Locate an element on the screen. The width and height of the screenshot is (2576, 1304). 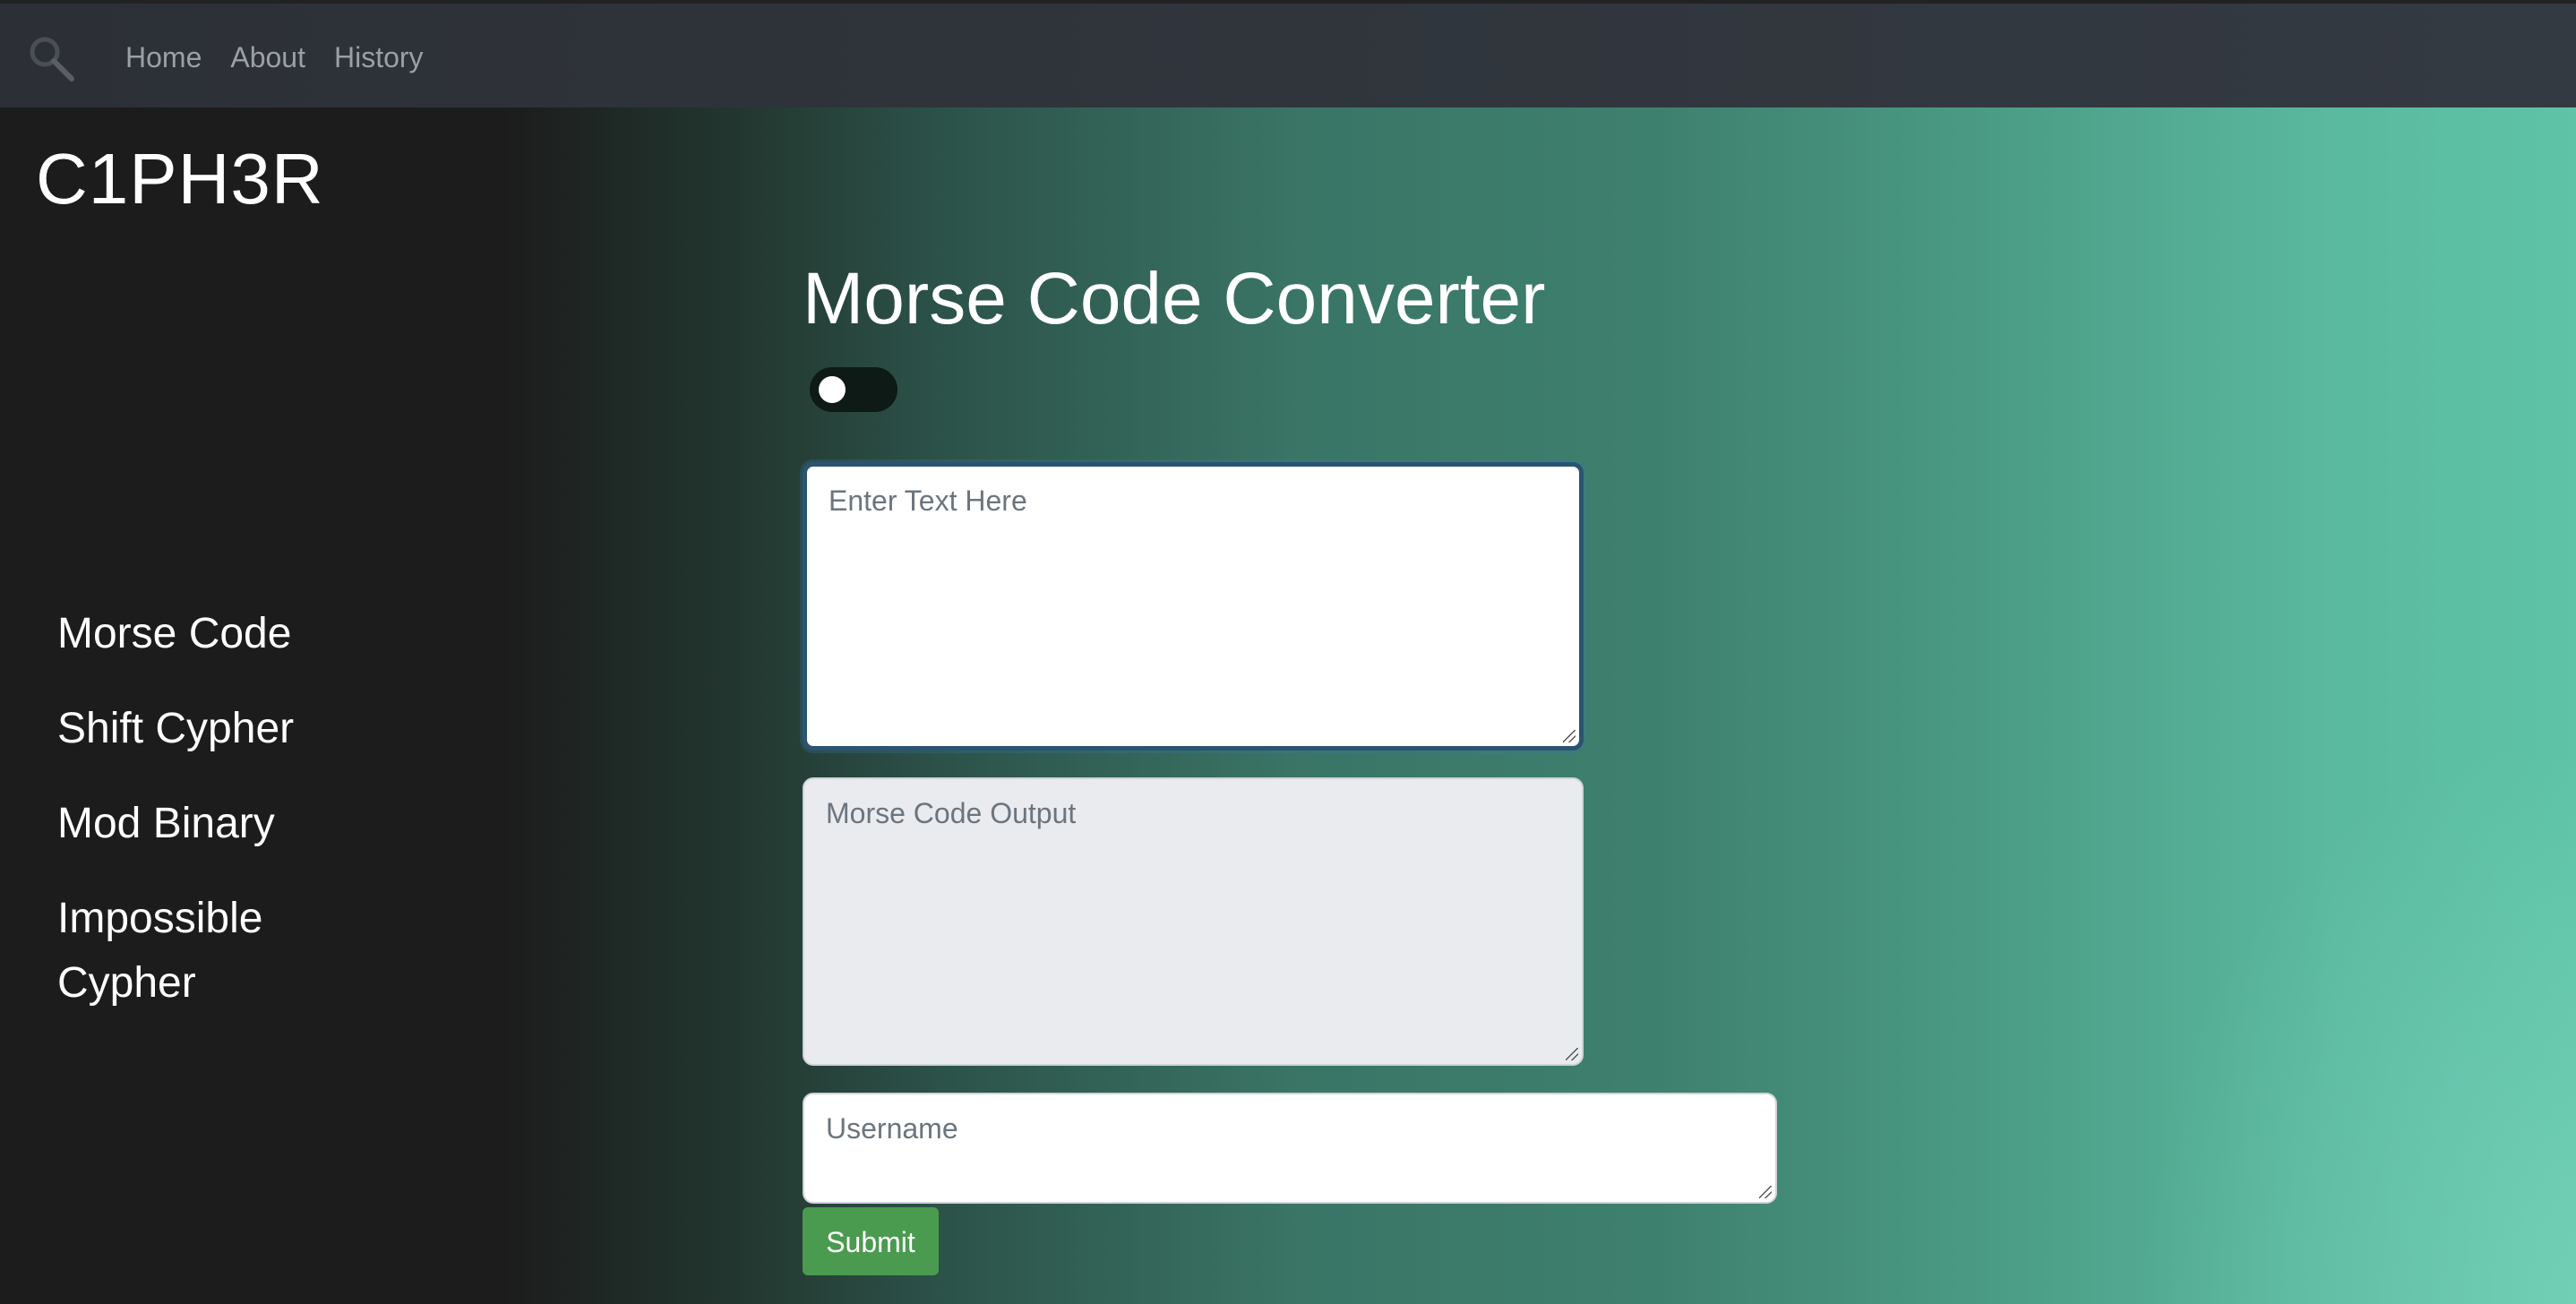
toggle-knob is located at coordinates (832, 389).